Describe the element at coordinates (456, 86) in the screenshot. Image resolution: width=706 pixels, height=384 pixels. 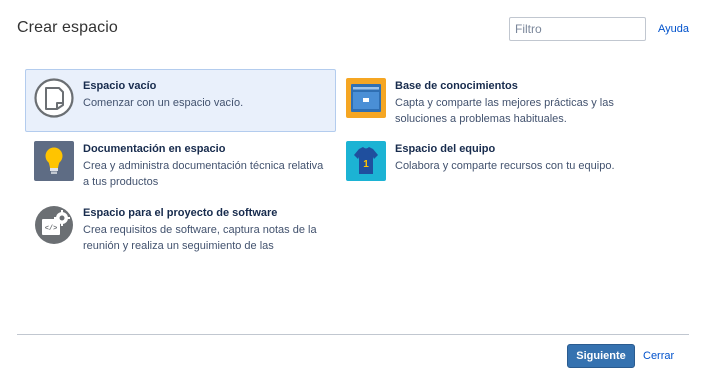
I see `option-name: Base de conocimientos` at that location.